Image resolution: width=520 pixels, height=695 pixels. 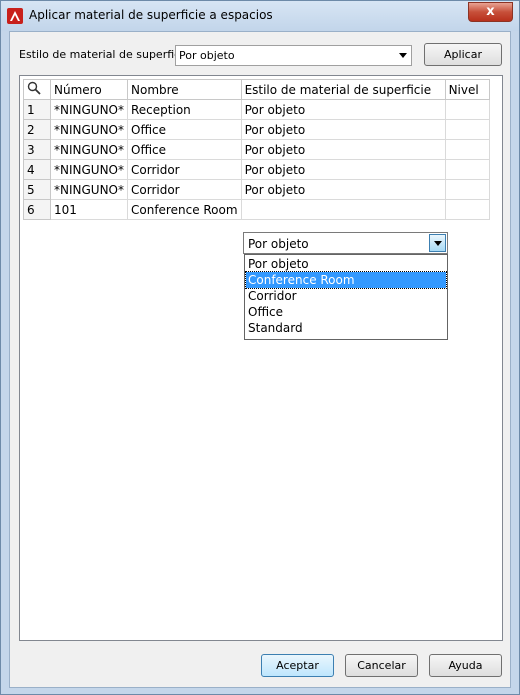 I want to click on row-index: 4, so click(x=37, y=169).